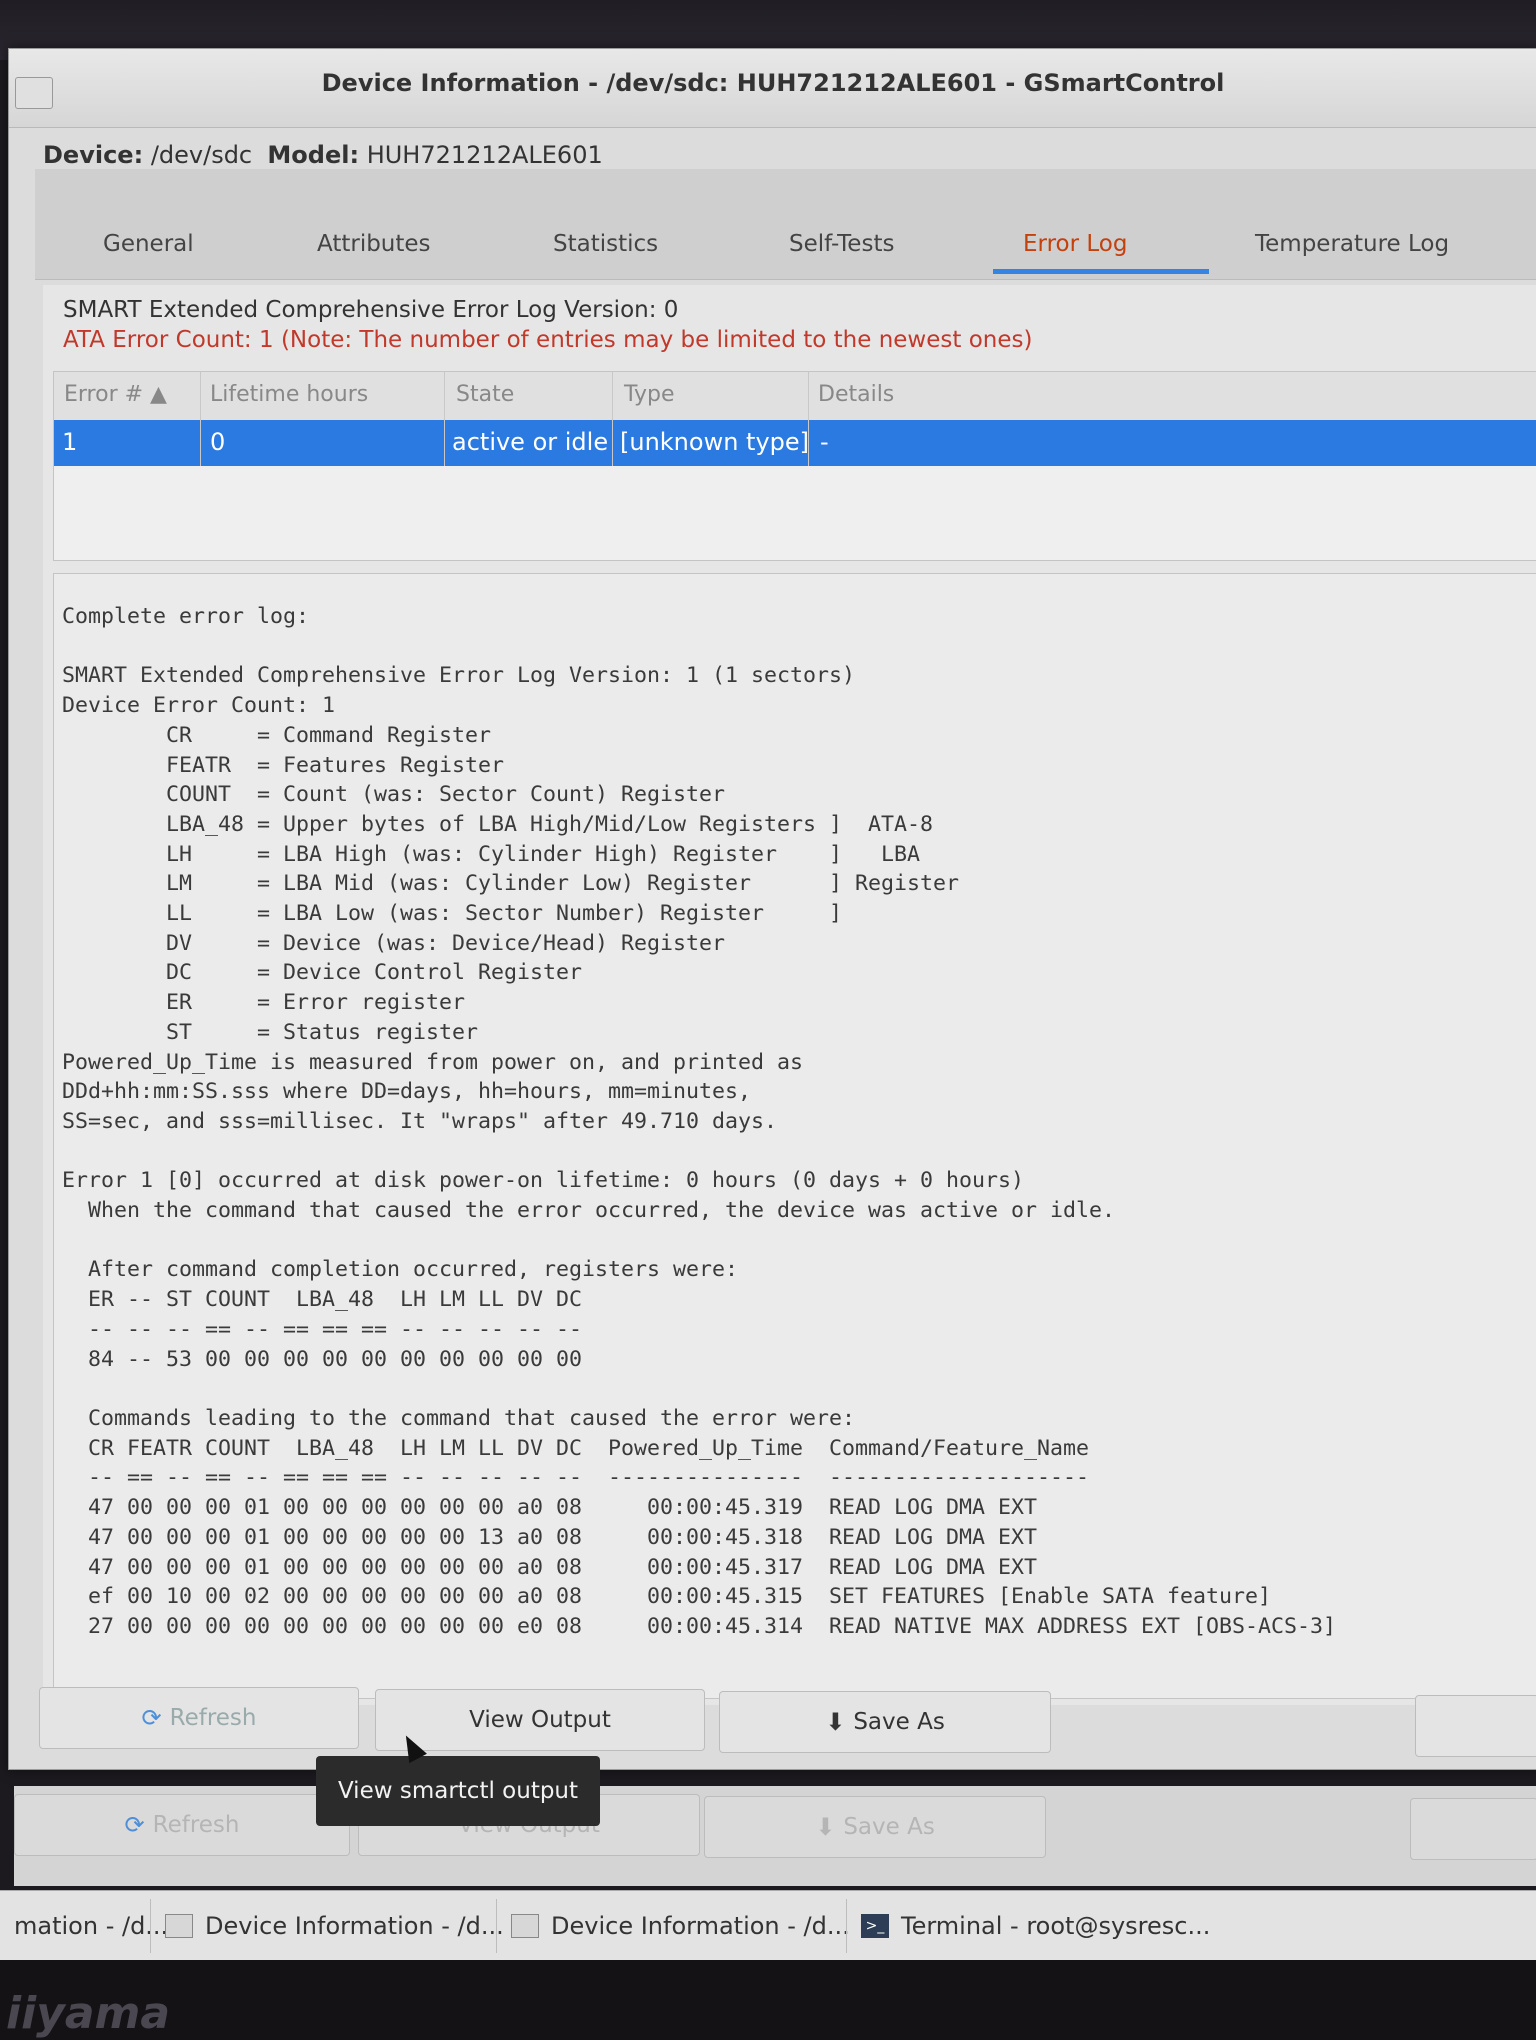  Describe the element at coordinates (485, 394) in the screenshot. I see `col-state: State` at that location.